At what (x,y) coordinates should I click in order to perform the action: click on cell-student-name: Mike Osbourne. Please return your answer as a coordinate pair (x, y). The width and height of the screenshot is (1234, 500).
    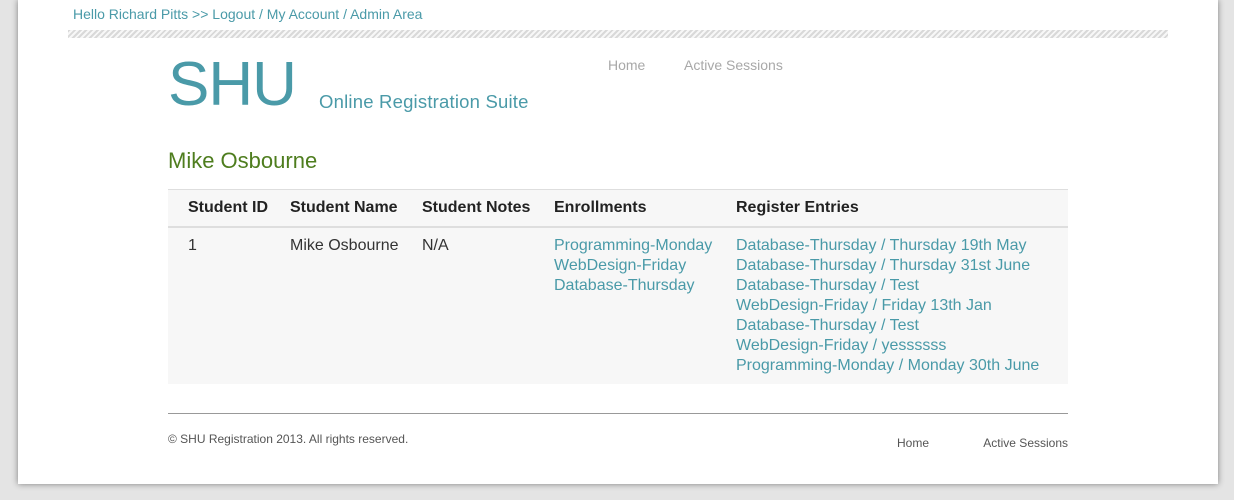
    Looking at the image, I should click on (344, 245).